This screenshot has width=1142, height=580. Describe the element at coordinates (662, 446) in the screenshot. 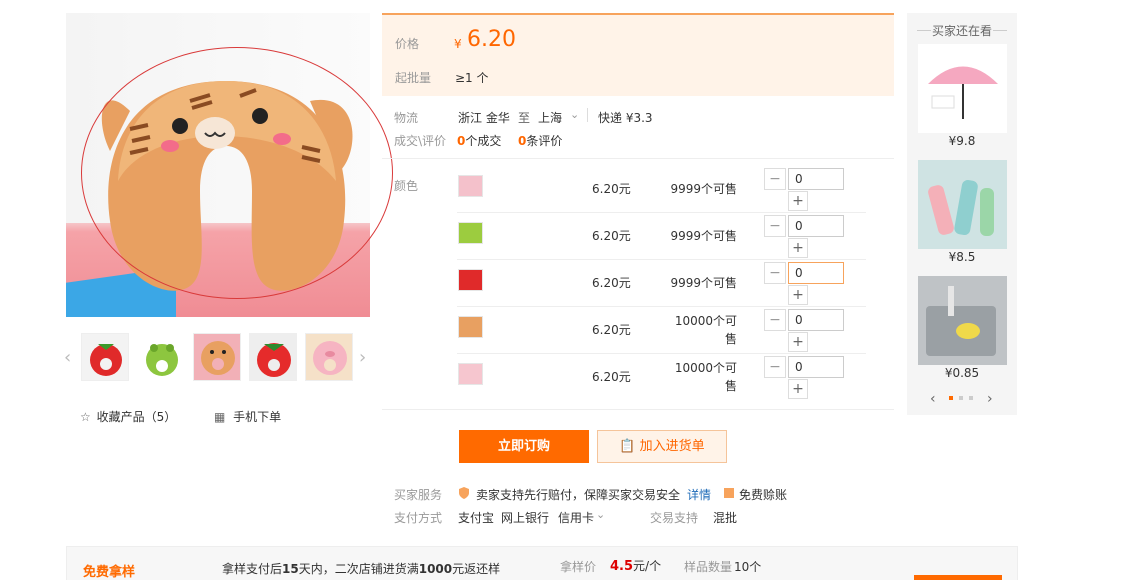

I see `add-to-cart-button: 📋 加入进货单` at that location.